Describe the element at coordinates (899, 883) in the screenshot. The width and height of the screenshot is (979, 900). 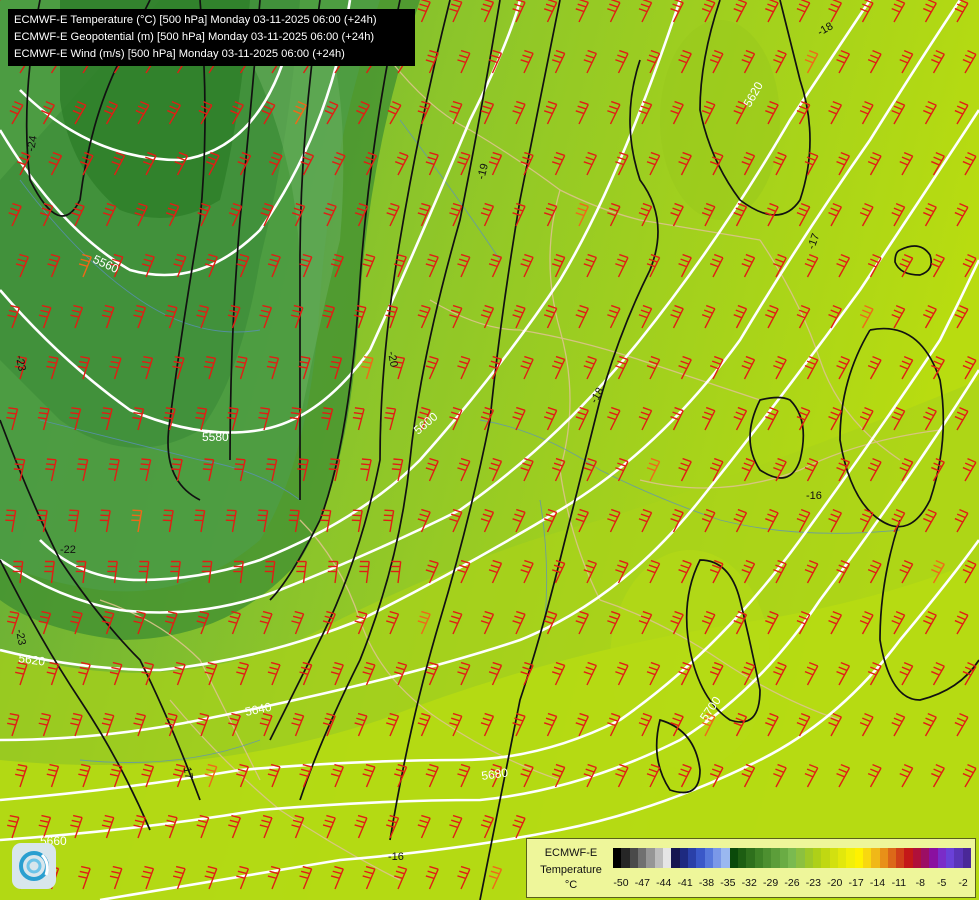
I see `legend-tick: -11` at that location.